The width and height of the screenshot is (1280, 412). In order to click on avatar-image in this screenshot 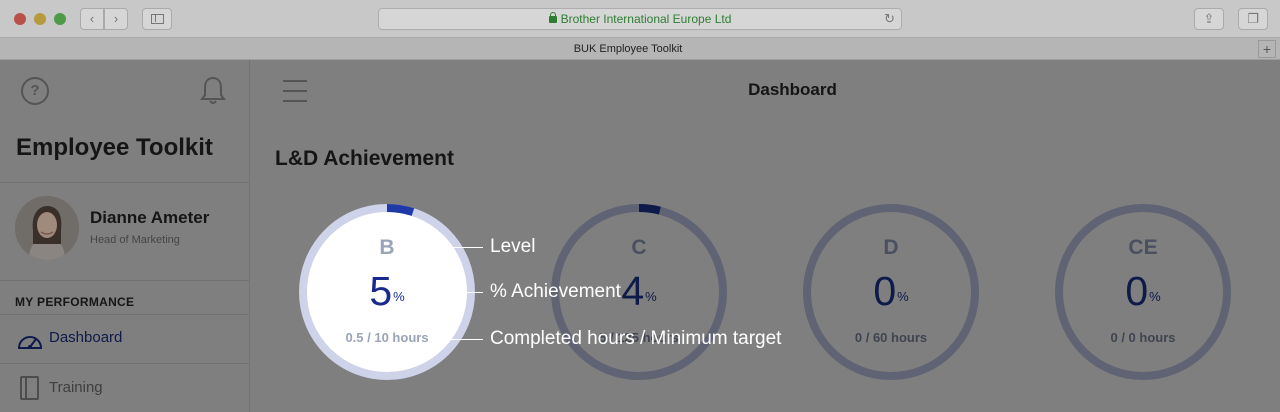, I will do `click(47, 228)`.